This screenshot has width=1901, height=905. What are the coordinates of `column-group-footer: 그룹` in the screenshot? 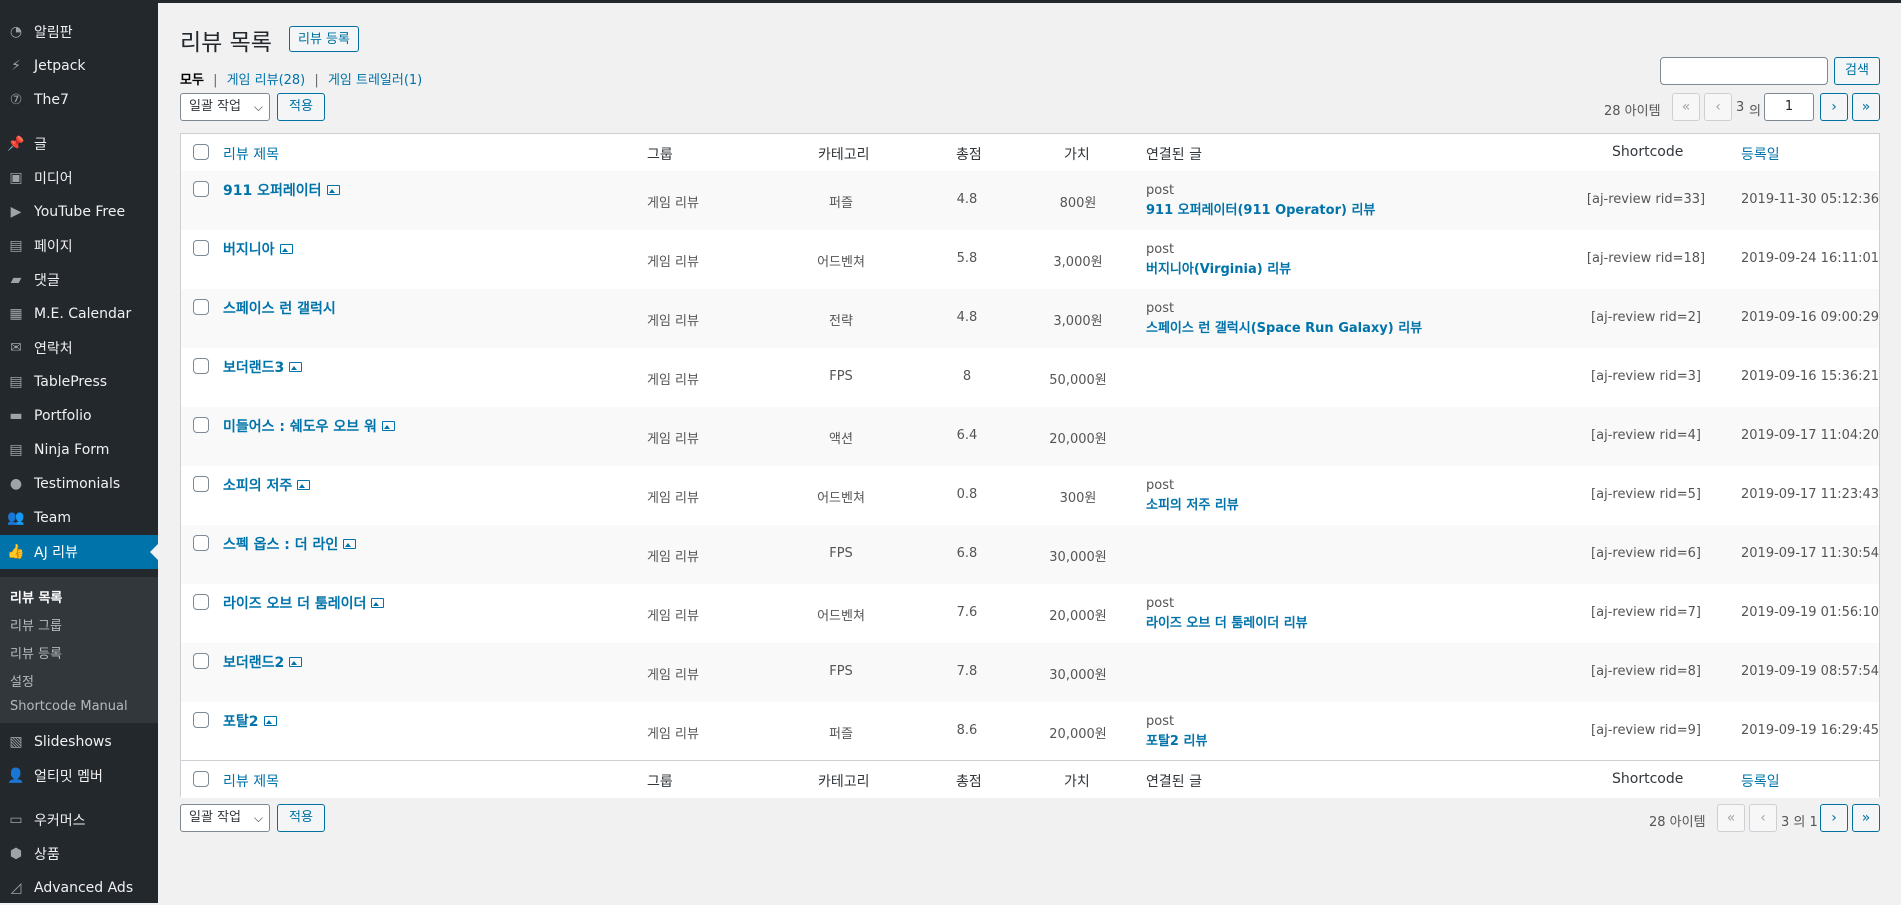 It's located at (660, 782).